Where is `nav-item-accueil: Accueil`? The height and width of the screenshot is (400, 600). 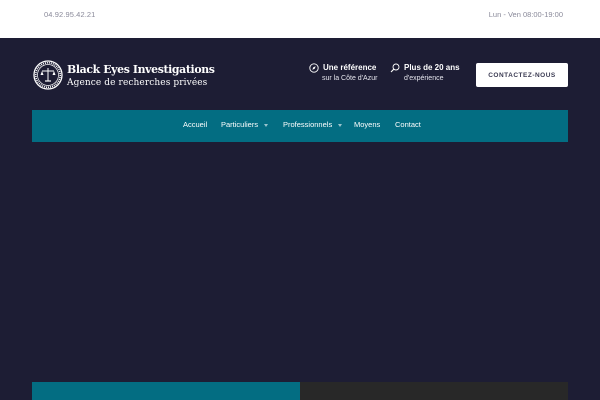 nav-item-accueil: Accueil is located at coordinates (195, 124).